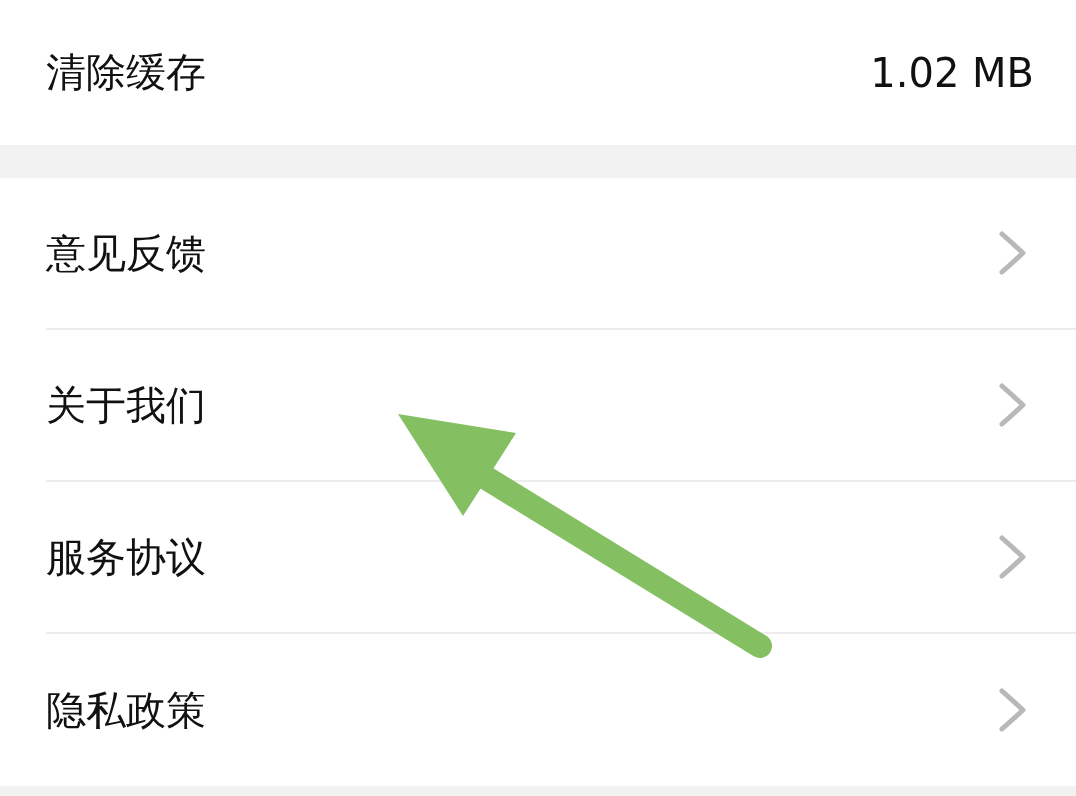 This screenshot has width=1076, height=796. Describe the element at coordinates (126, 72) in the screenshot. I see `clear-cache-label: 清除缓存` at that location.